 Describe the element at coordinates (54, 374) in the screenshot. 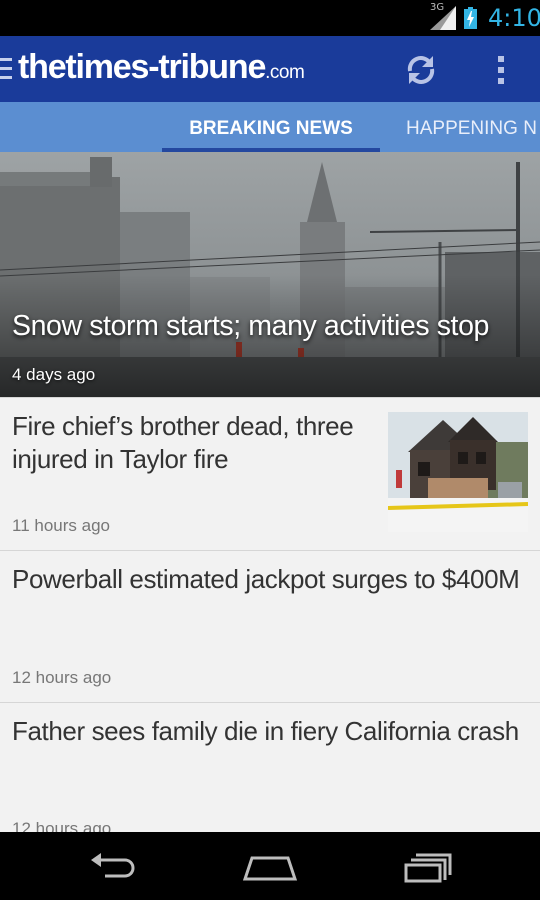

I see `hero-timestamp: 4 days ago` at that location.